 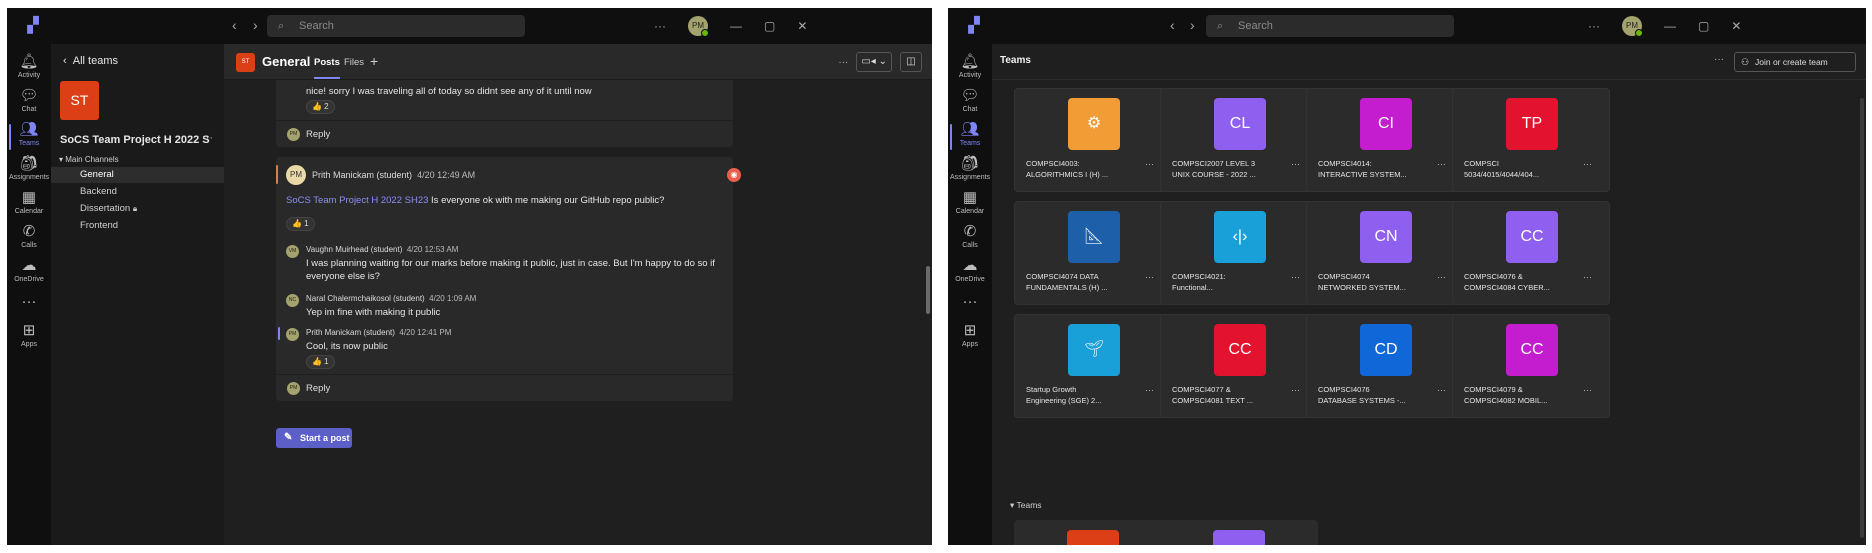 I want to click on all-teams-link: ‹ All teams, so click(x=90, y=61).